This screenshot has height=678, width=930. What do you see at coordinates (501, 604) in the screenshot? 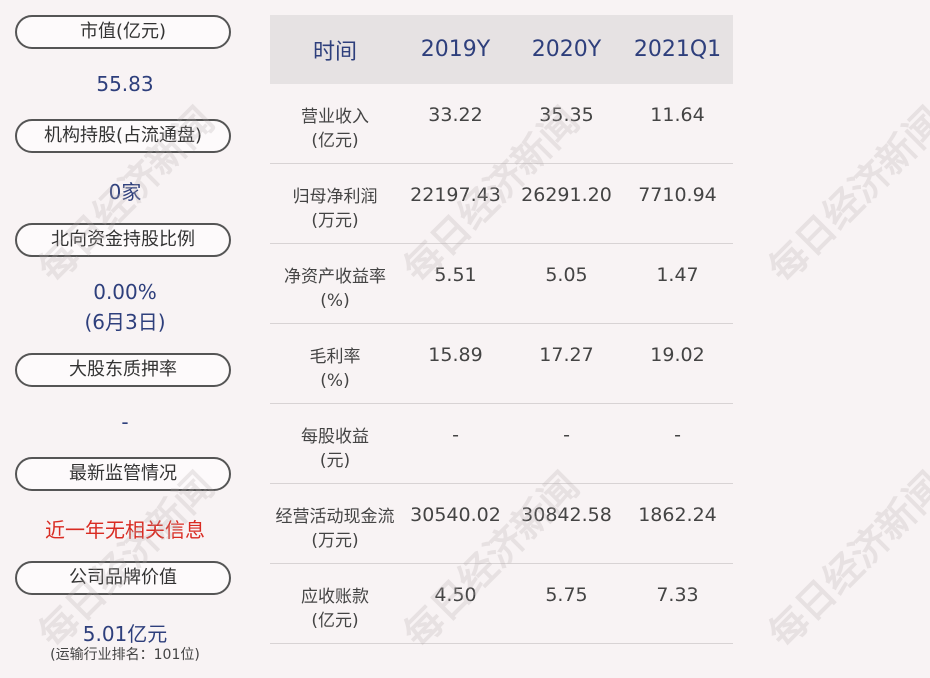
I see `table-row: 应收账款 (亿元) 4.50 5.75 7.33` at bounding box center [501, 604].